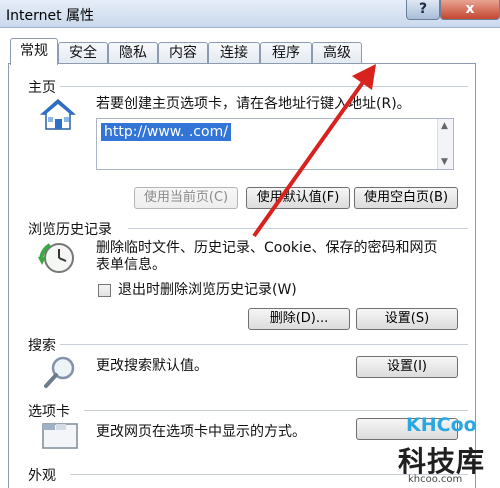 This screenshot has height=488, width=500. I want to click on title-bar: Internet 属性 ? x, so click(250, 14).